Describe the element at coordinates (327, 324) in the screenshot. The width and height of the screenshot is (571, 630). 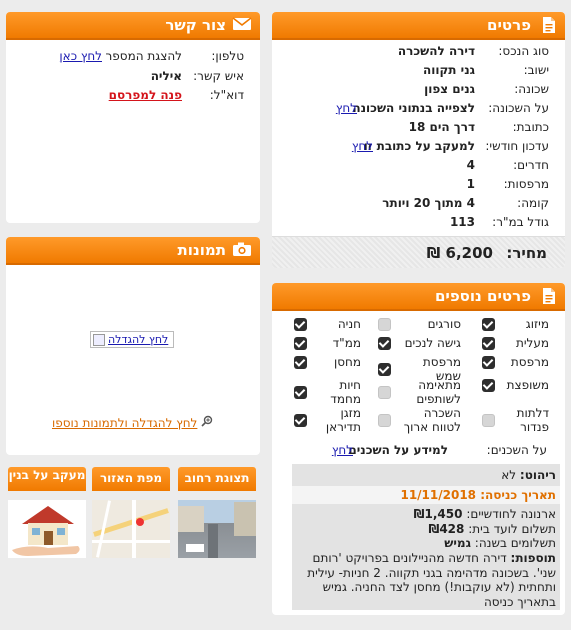
I see `feature-item: חניה` at that location.